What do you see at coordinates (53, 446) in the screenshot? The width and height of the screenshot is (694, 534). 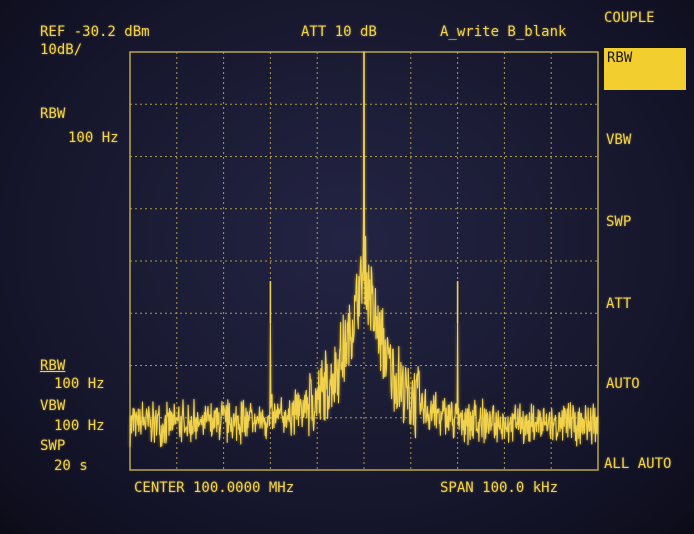 I see `swp-label: SWP` at bounding box center [53, 446].